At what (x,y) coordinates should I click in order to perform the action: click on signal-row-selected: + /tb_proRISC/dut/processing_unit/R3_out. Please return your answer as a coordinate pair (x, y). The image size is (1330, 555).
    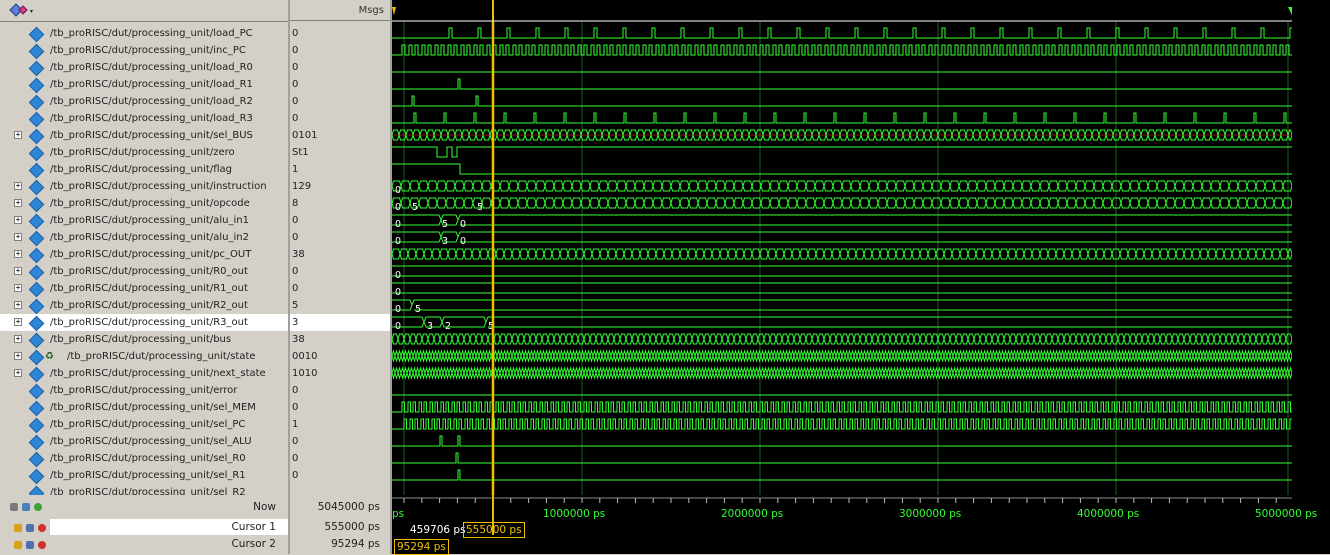
    Looking at the image, I should click on (144, 323).